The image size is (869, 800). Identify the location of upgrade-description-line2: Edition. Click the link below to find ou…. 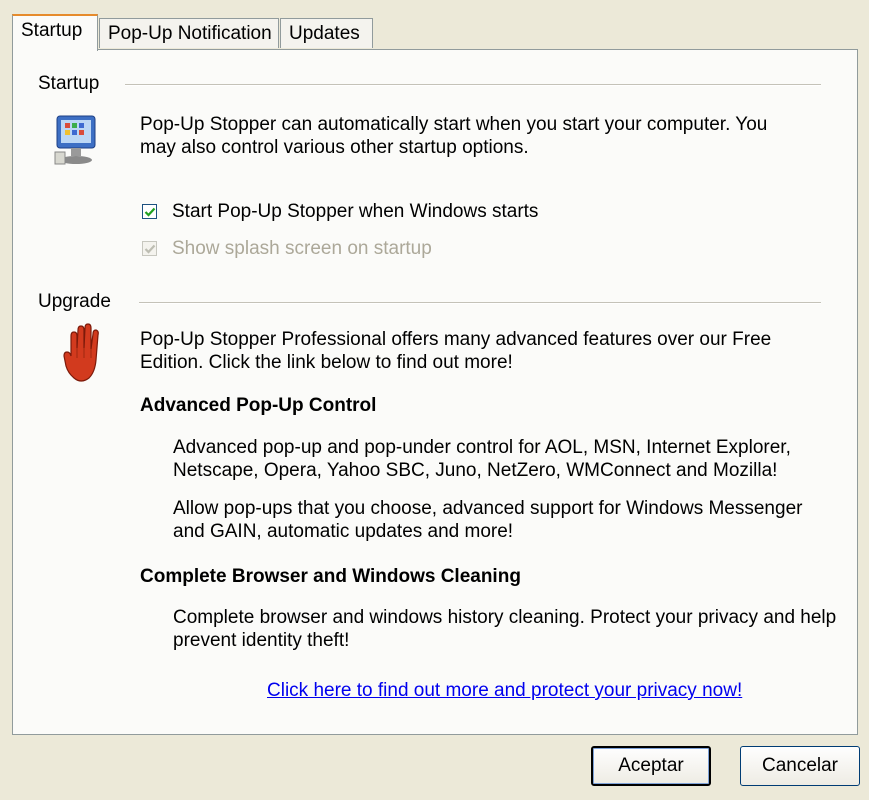
(326, 362).